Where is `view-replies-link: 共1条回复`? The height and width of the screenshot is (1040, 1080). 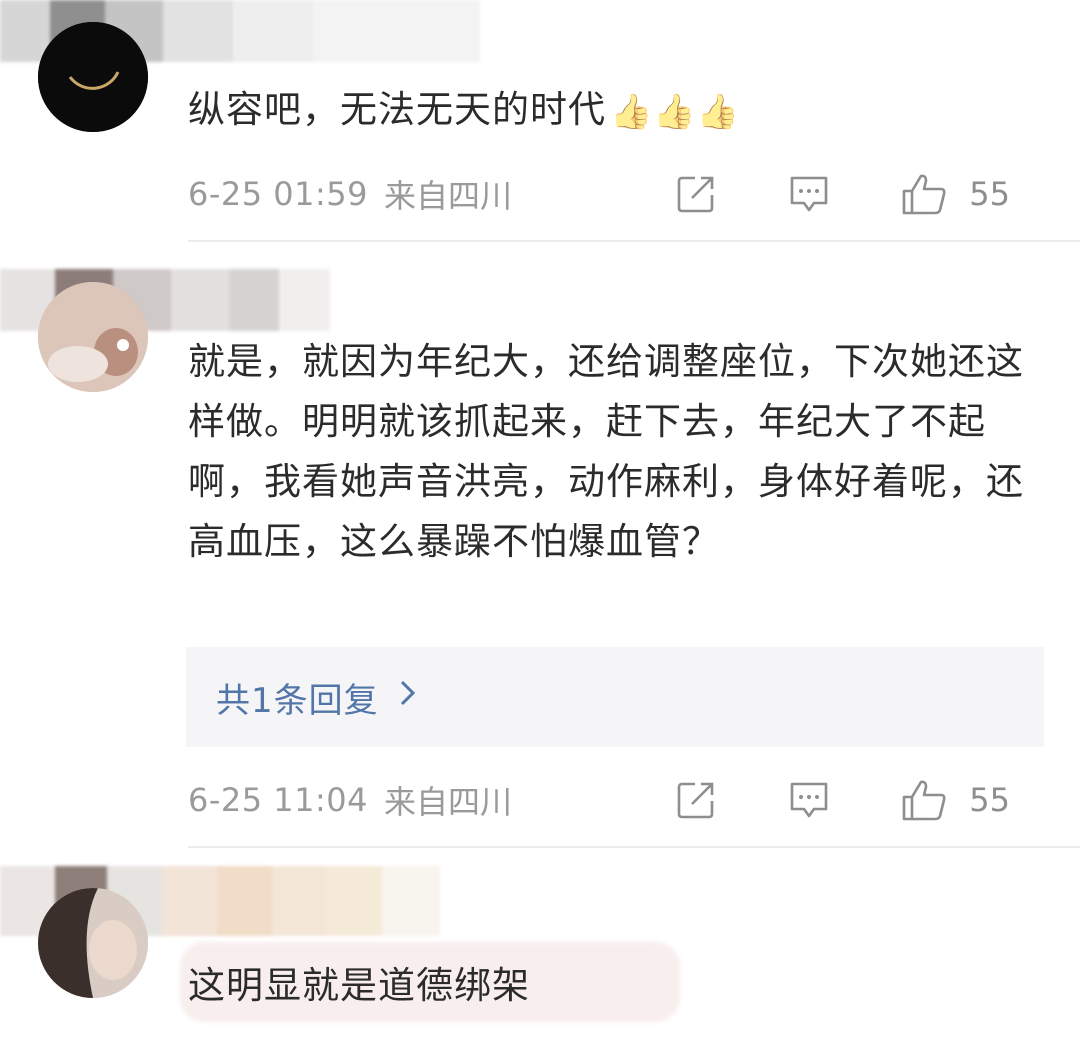 view-replies-link: 共1条回复 is located at coordinates (316, 697).